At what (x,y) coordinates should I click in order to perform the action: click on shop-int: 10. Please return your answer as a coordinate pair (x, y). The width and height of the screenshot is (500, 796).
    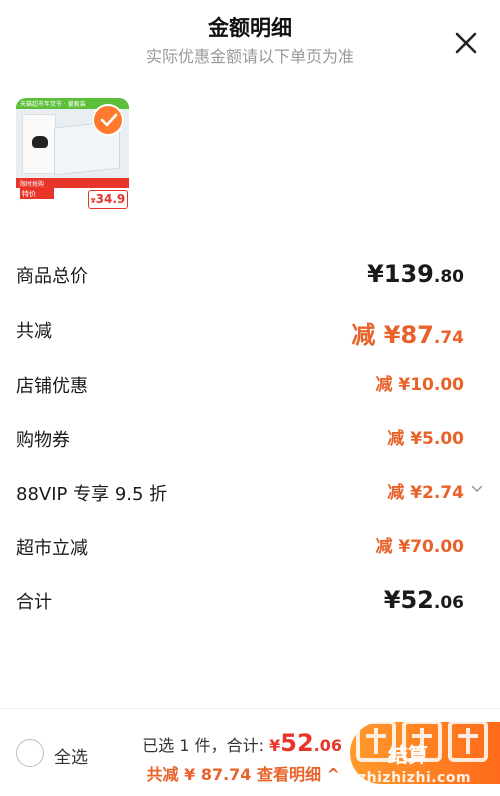
    Looking at the image, I should click on (422, 385).